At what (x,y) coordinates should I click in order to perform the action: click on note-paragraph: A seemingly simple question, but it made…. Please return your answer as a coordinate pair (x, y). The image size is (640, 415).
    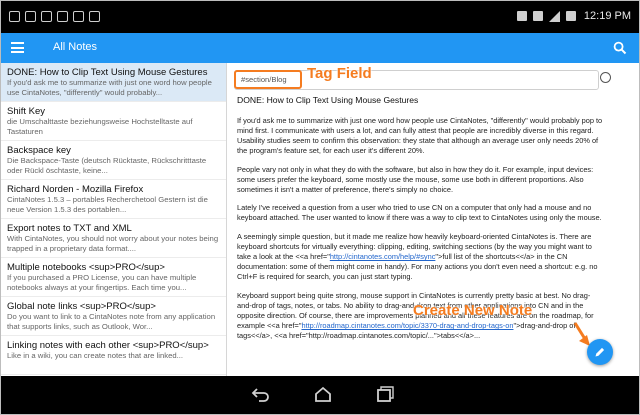
    Looking at the image, I should click on (420, 257).